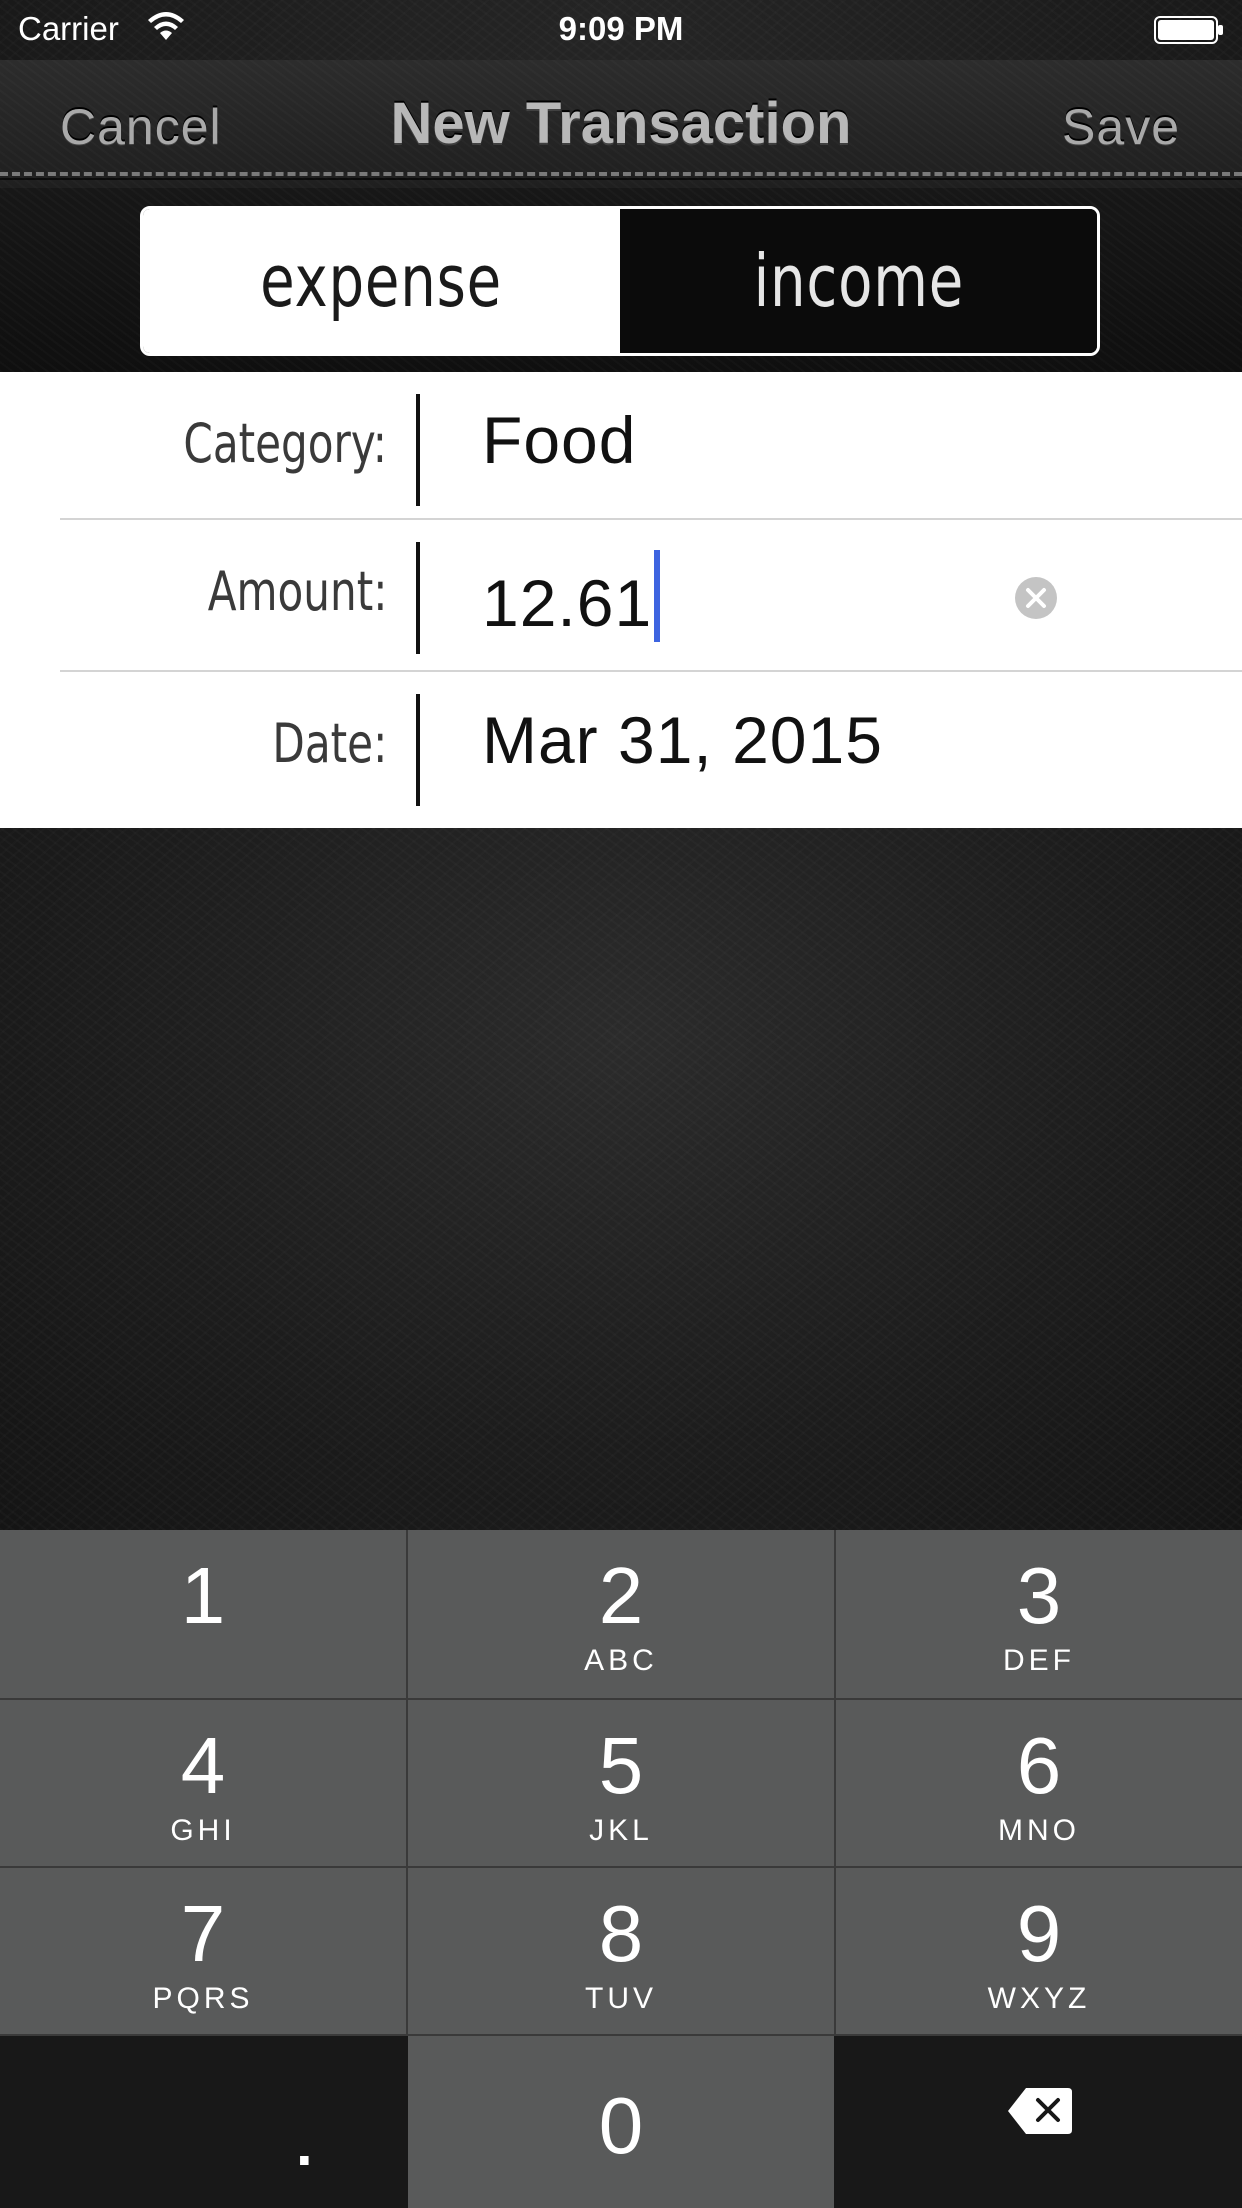 This screenshot has height=2208, width=1242. I want to click on key-9: 9 WXYZ, so click(1039, 1951).